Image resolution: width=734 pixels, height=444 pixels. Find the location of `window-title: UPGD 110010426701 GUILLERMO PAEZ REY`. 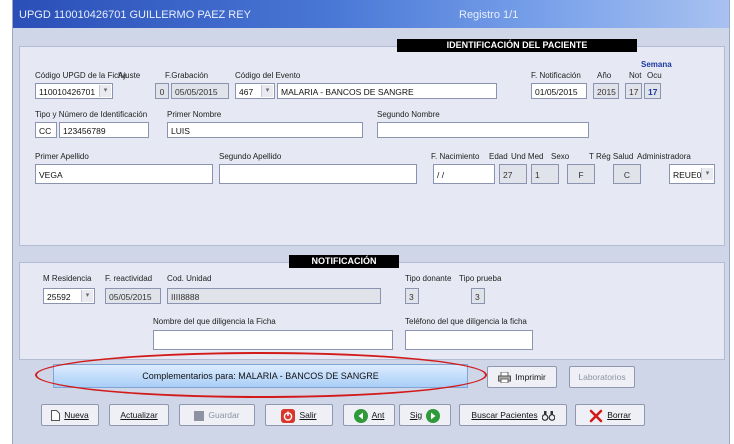

window-title: UPGD 110010426701 GUILLERMO PAEZ REY is located at coordinates (135, 15).